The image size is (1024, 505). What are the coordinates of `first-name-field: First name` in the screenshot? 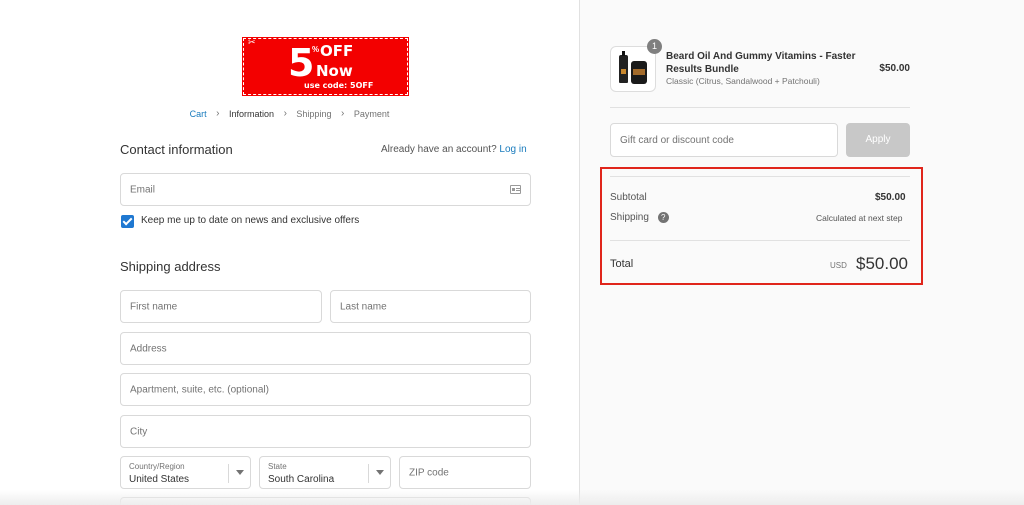 It's located at (221, 306).